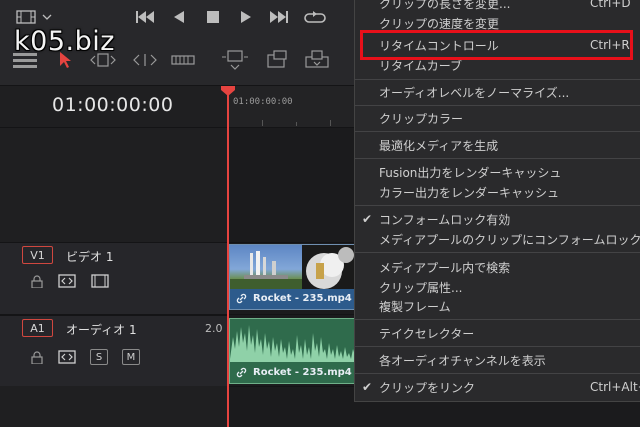  I want to click on menu-item-take-selector: テイクセレクター, so click(497, 333).